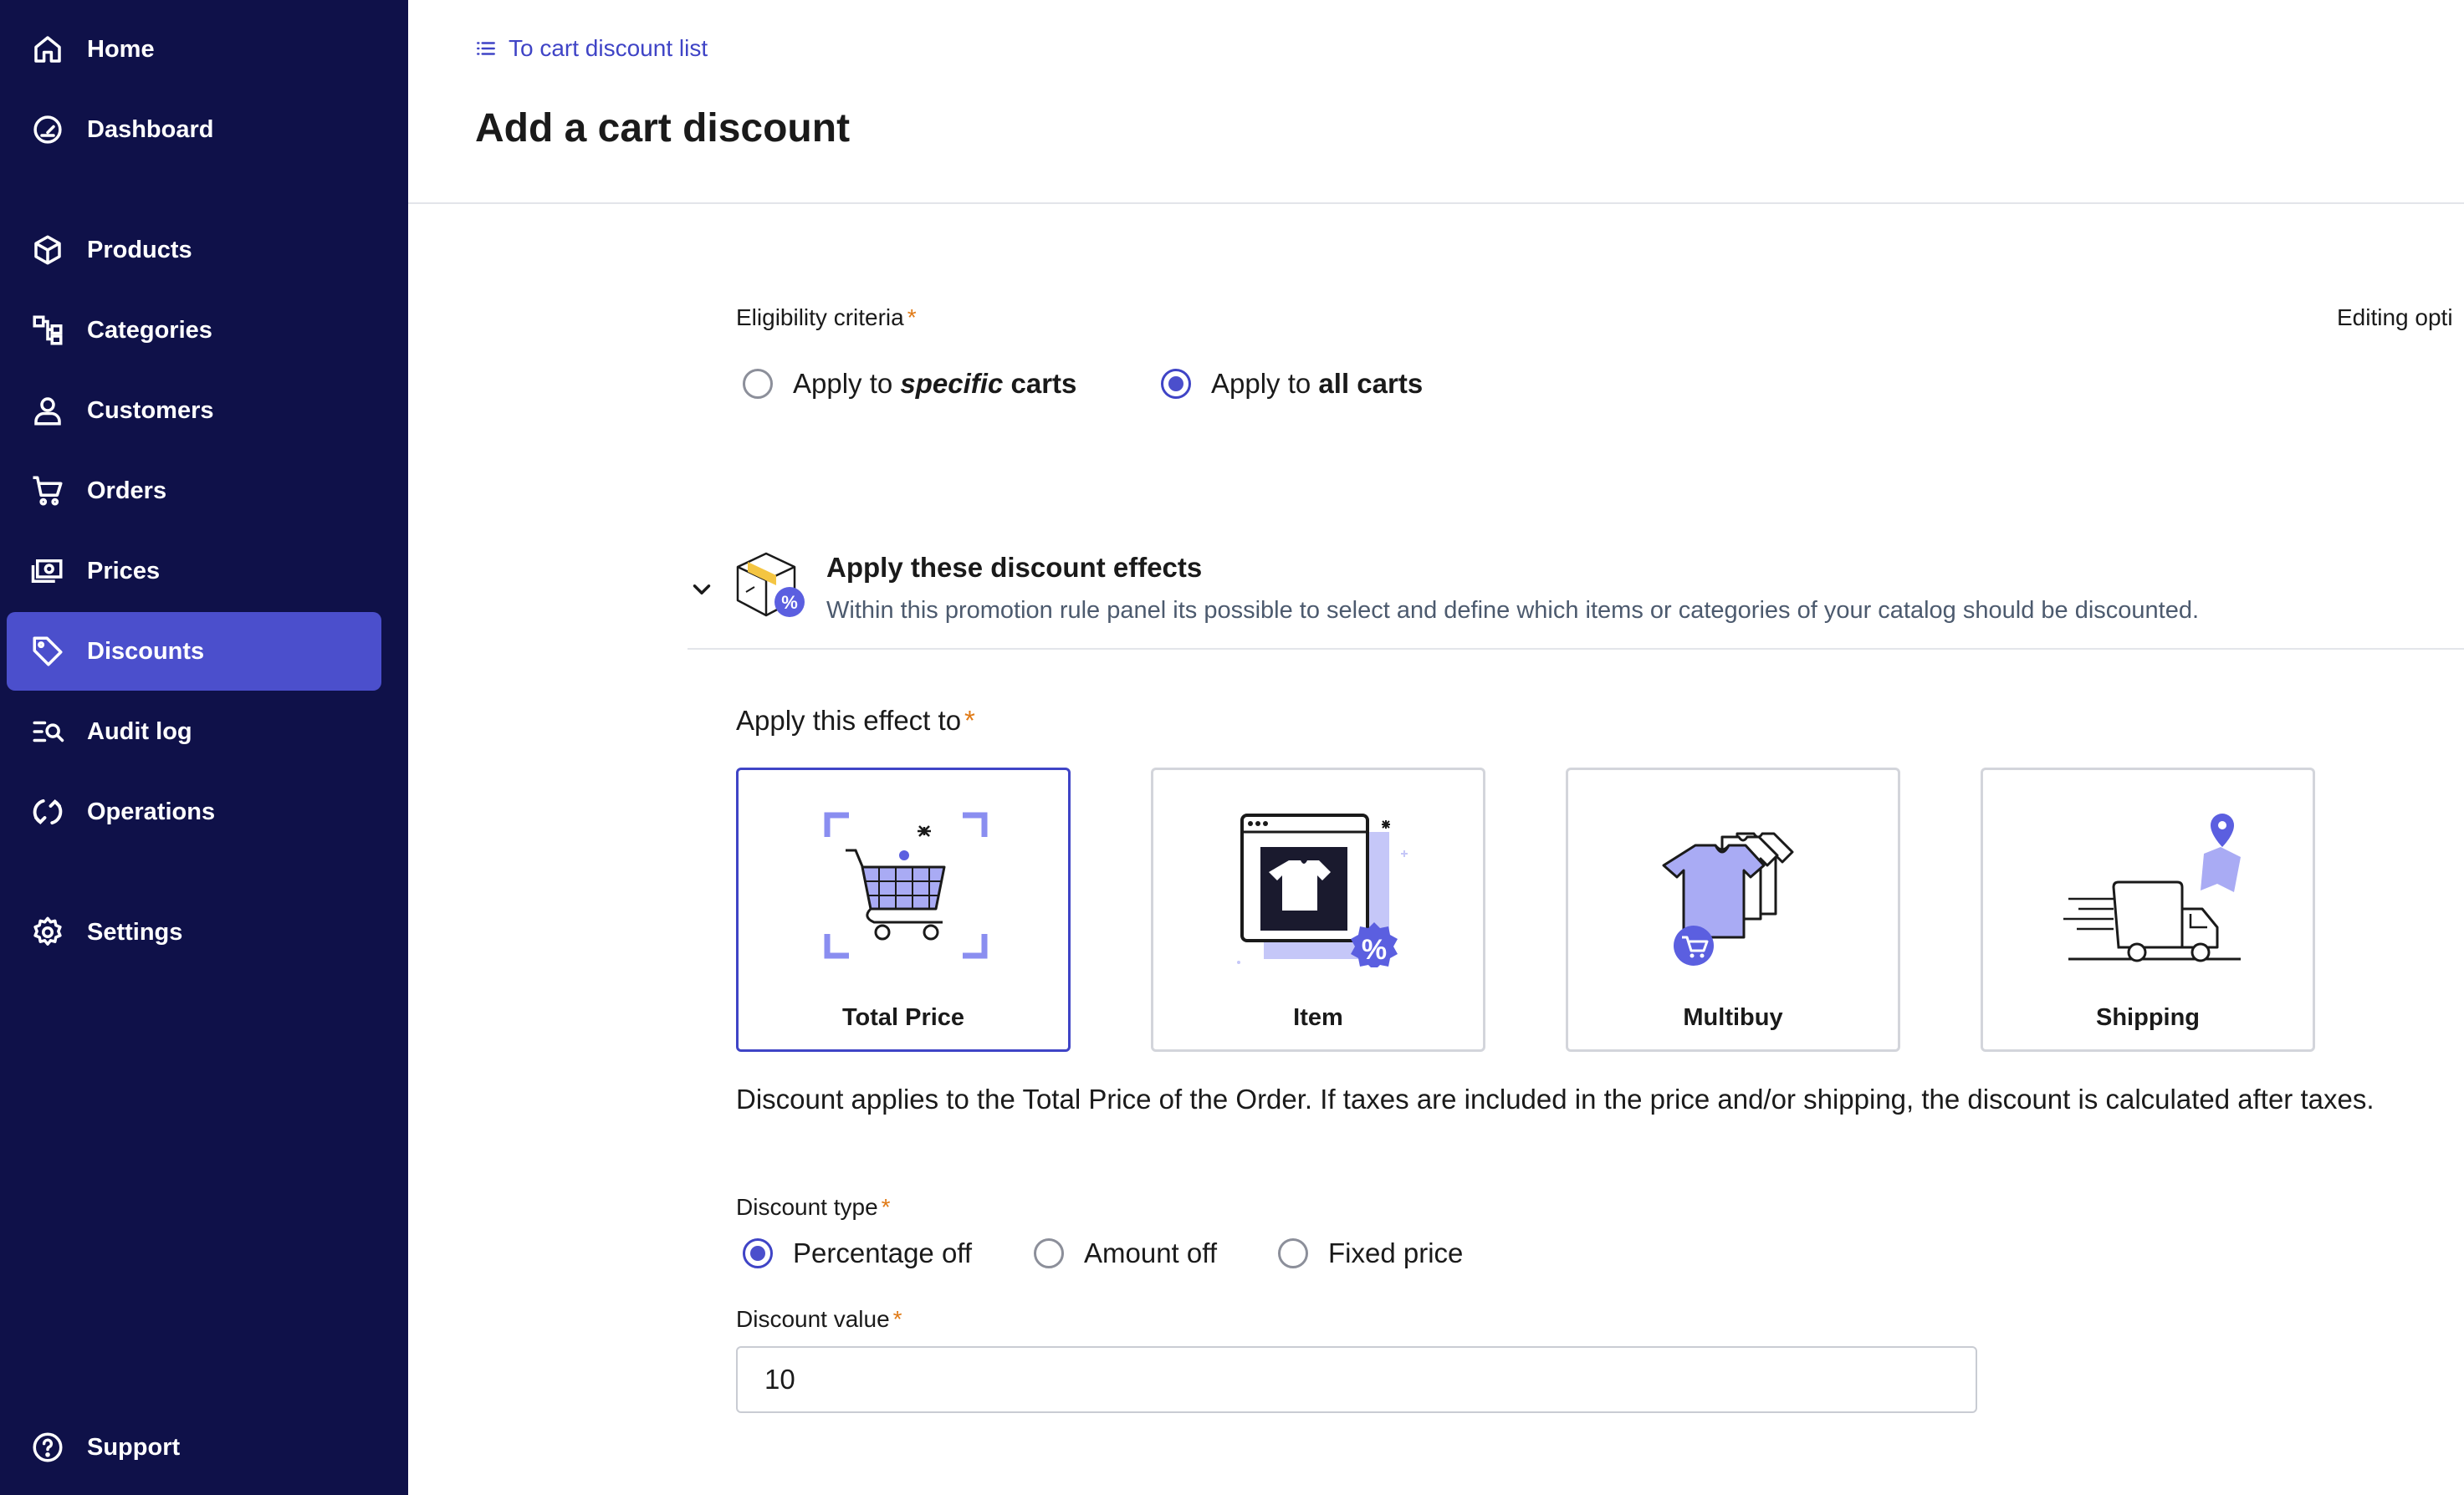 The height and width of the screenshot is (1495, 2464). What do you see at coordinates (1371, 383) in the screenshot?
I see `radio-label-emphasis: all carts` at bounding box center [1371, 383].